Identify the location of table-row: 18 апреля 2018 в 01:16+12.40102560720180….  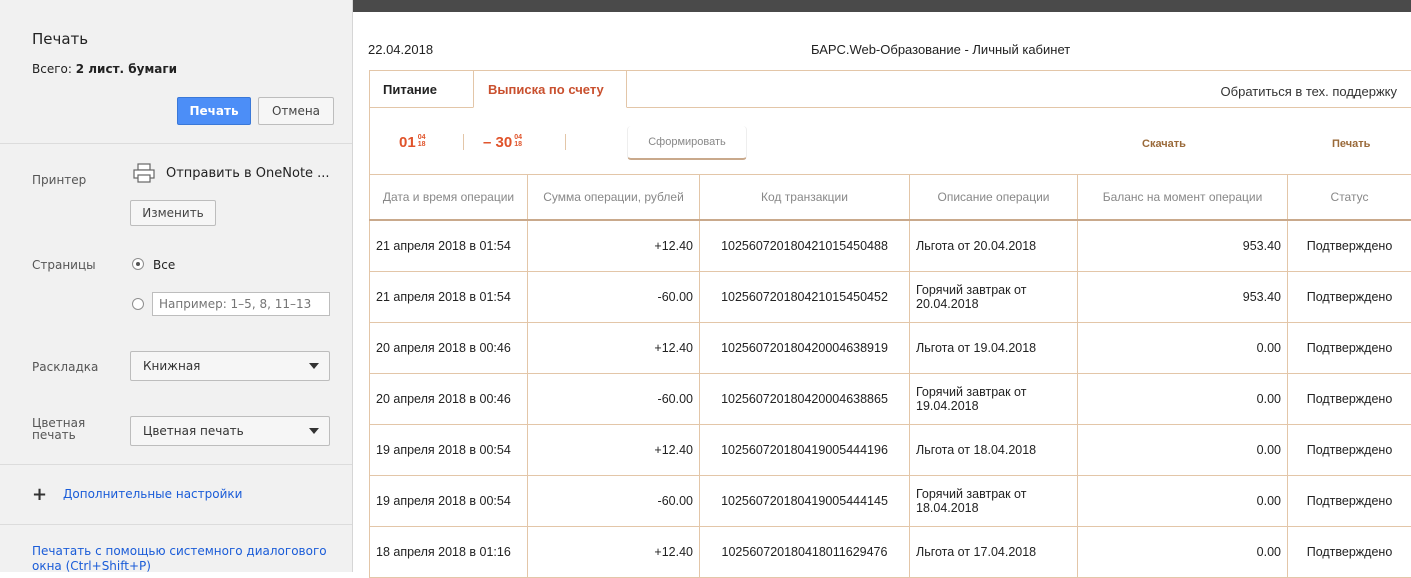
(890, 552).